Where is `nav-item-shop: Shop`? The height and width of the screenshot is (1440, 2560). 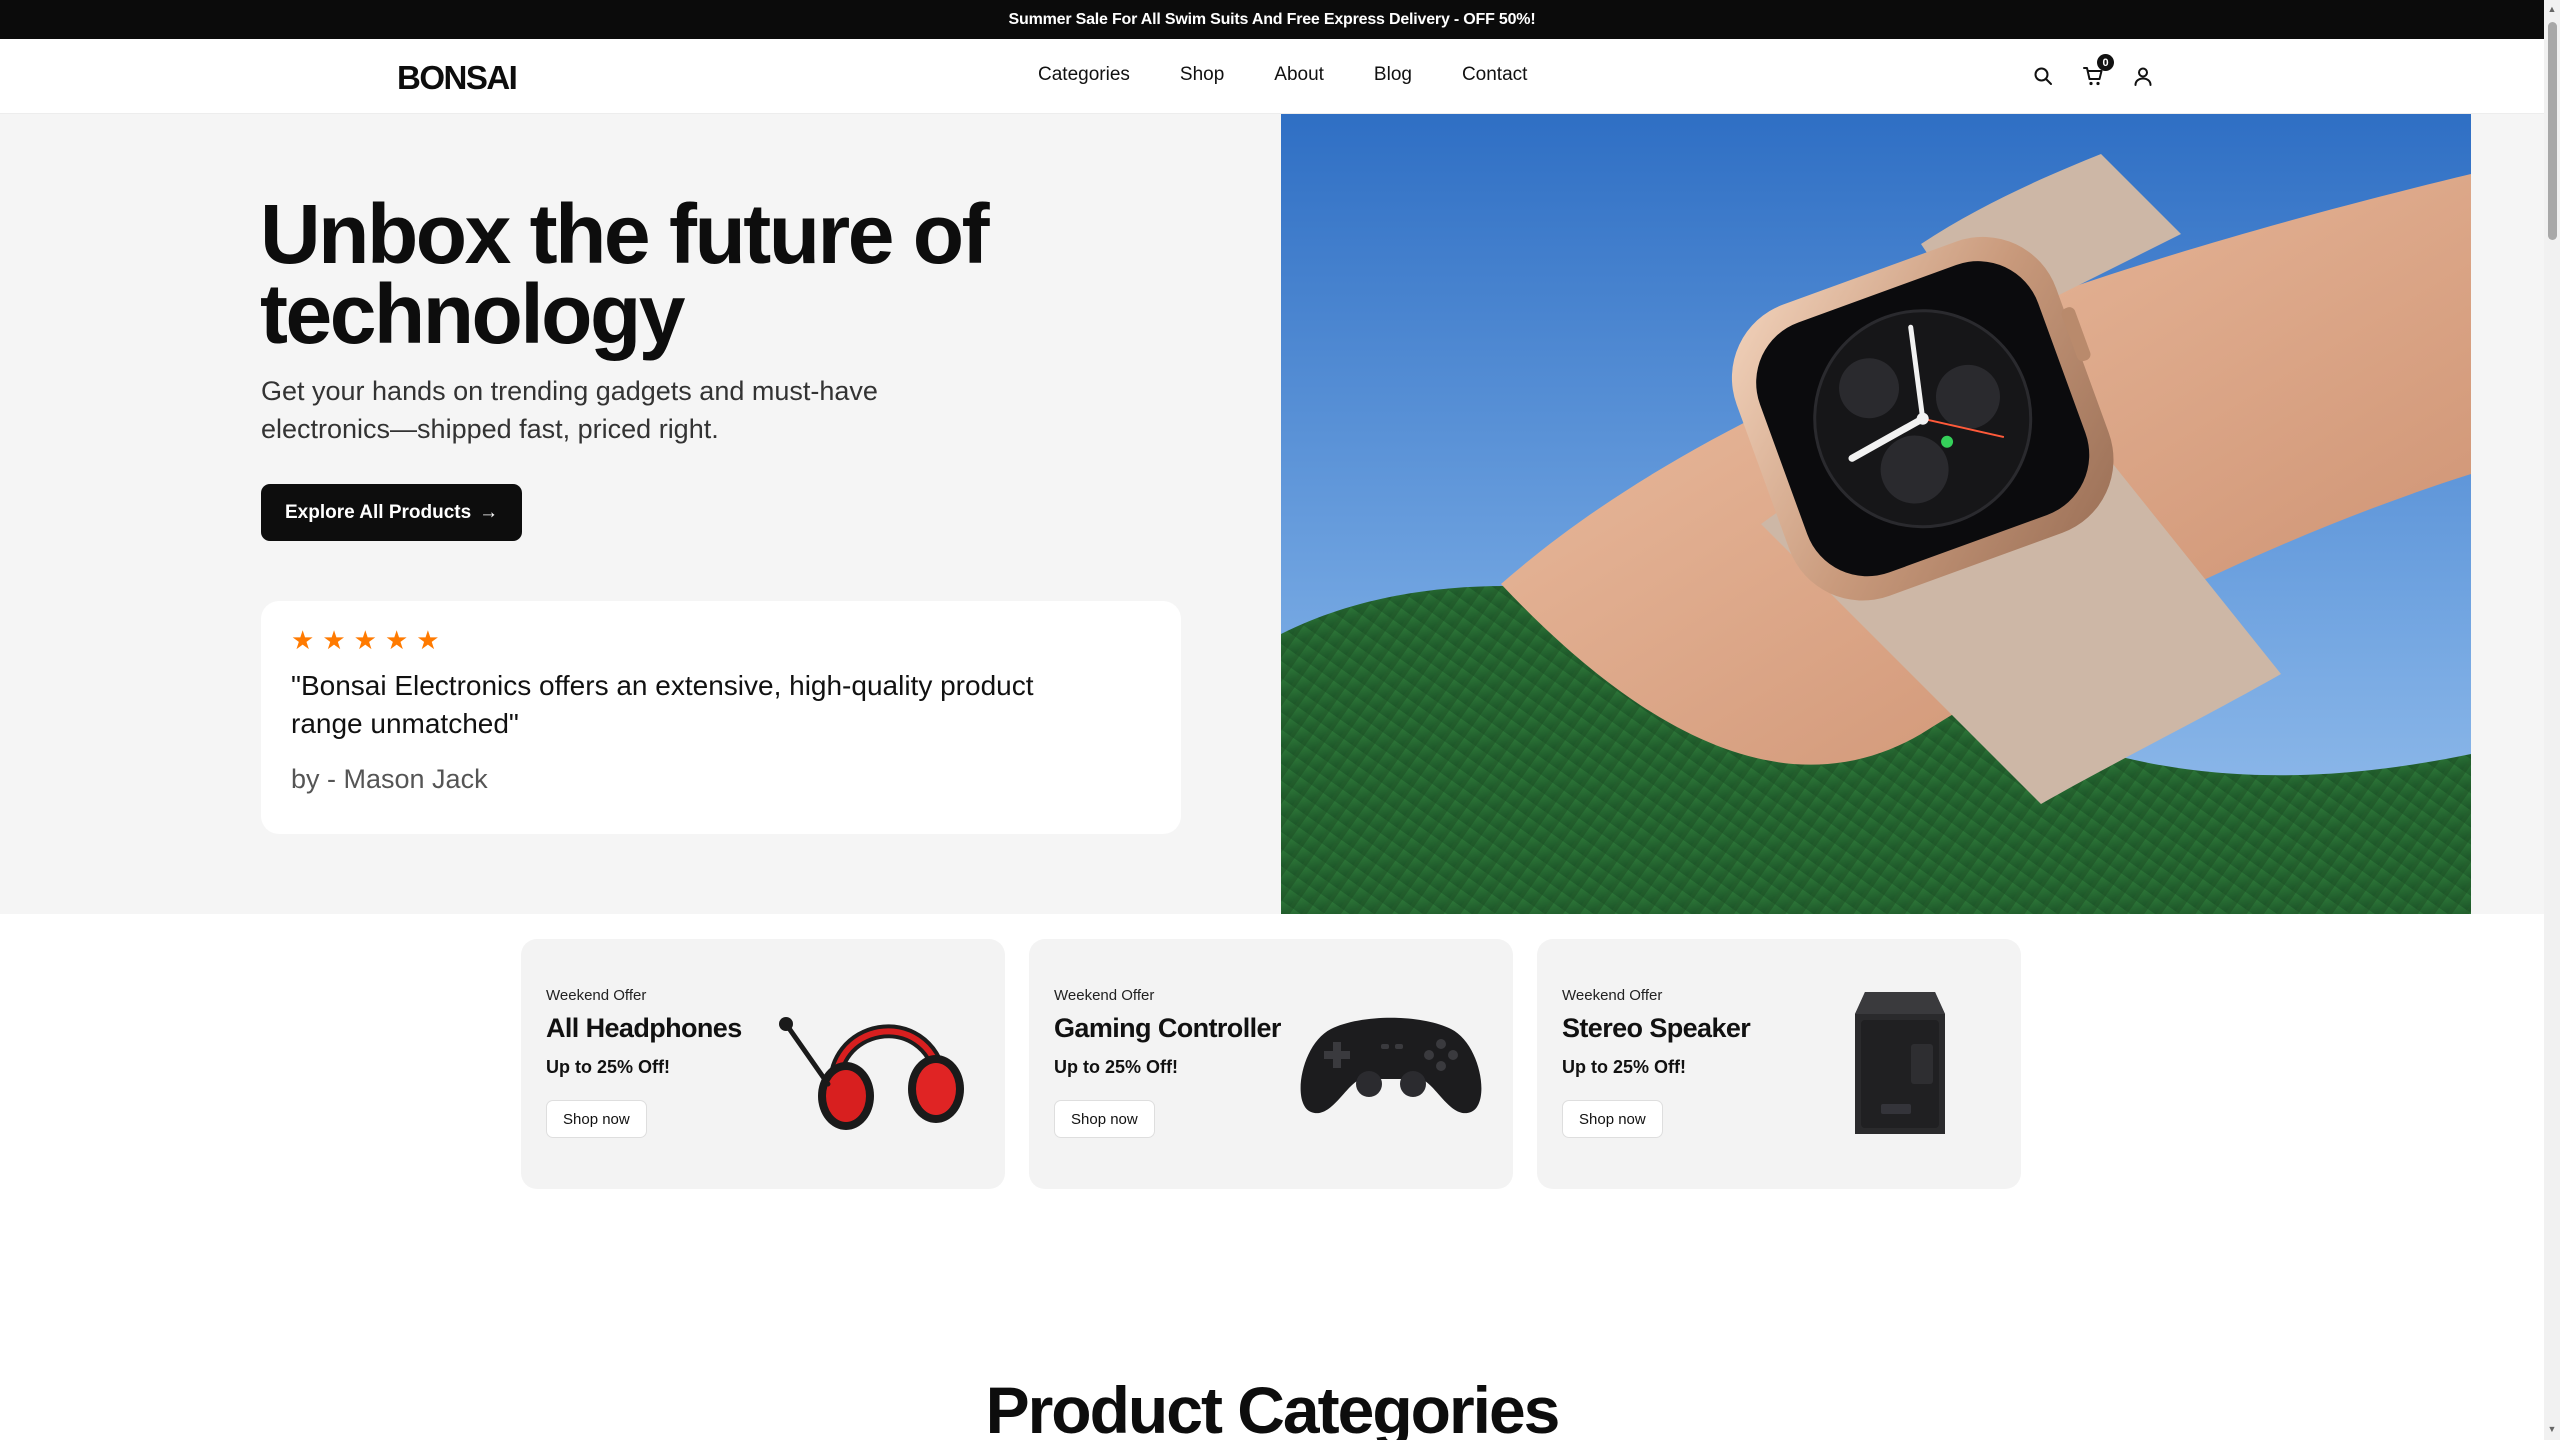 nav-item-shop: Shop is located at coordinates (1202, 75).